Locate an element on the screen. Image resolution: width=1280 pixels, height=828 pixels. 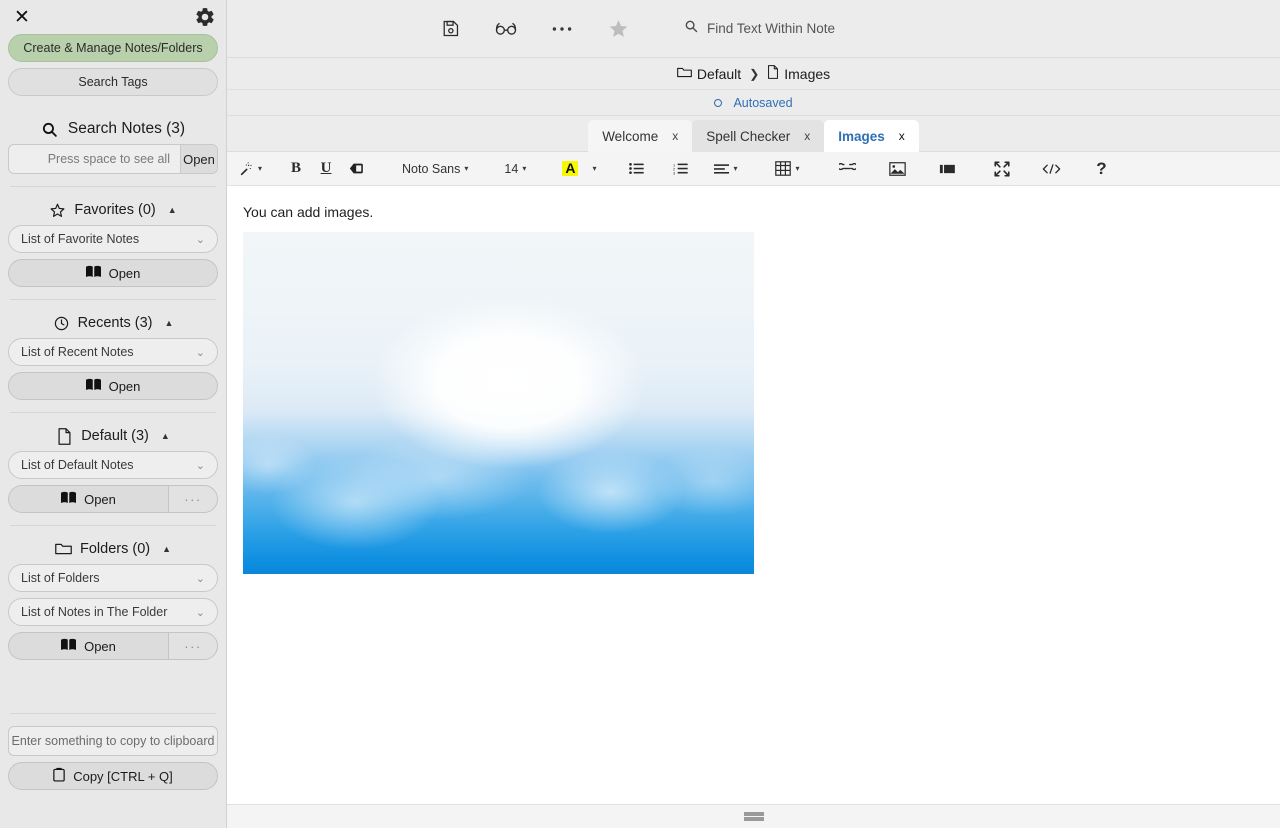
tab-label: Images is located at coordinates (861, 136).